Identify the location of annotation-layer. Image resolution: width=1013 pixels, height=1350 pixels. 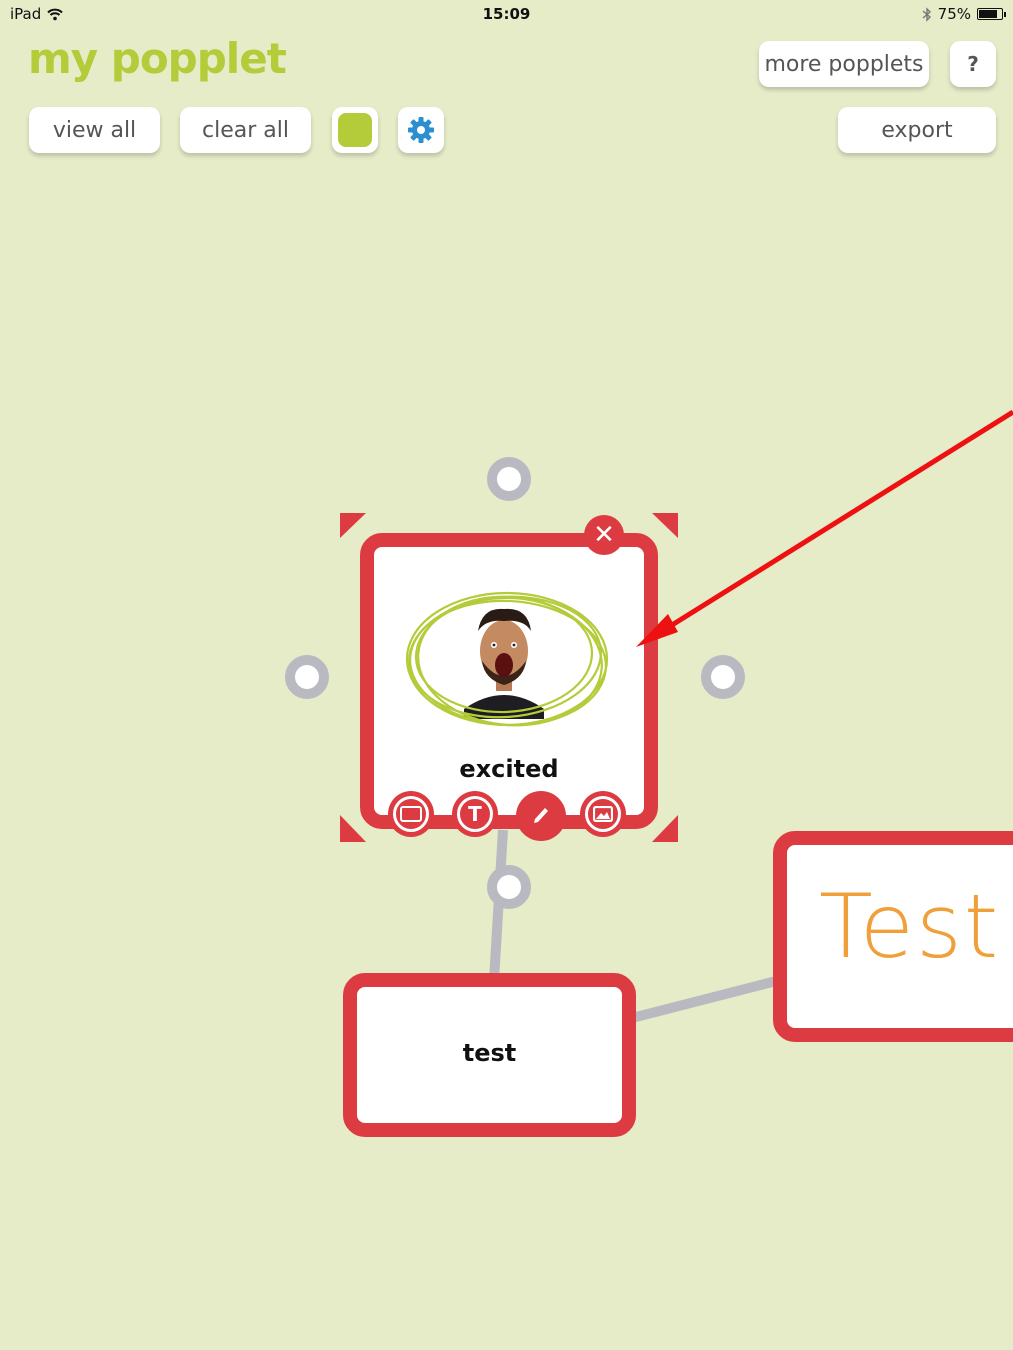
(824, 528).